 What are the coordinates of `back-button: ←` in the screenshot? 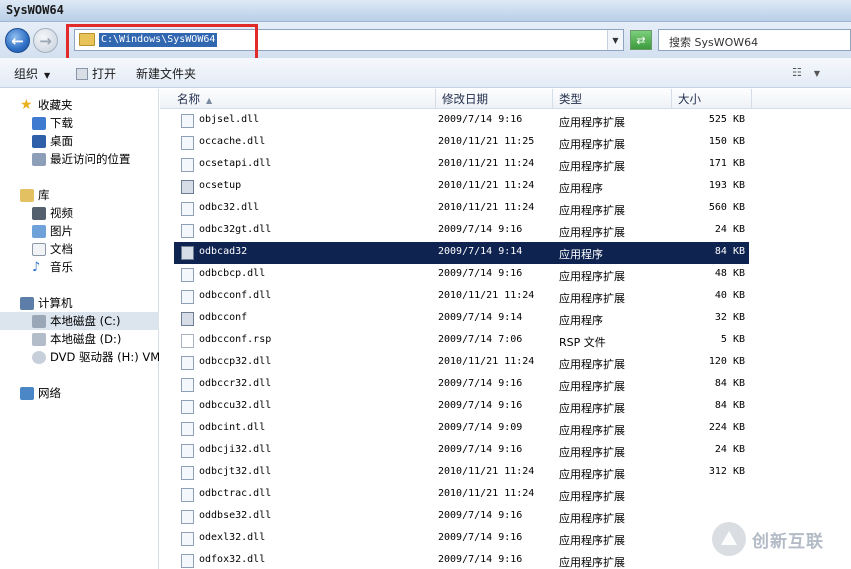 It's located at (17, 40).